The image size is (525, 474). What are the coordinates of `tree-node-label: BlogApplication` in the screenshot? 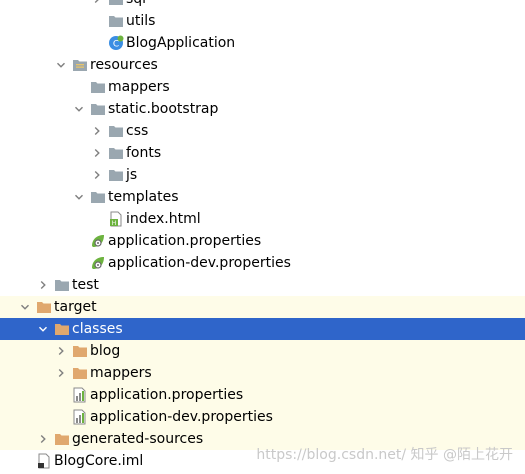 It's located at (181, 43).